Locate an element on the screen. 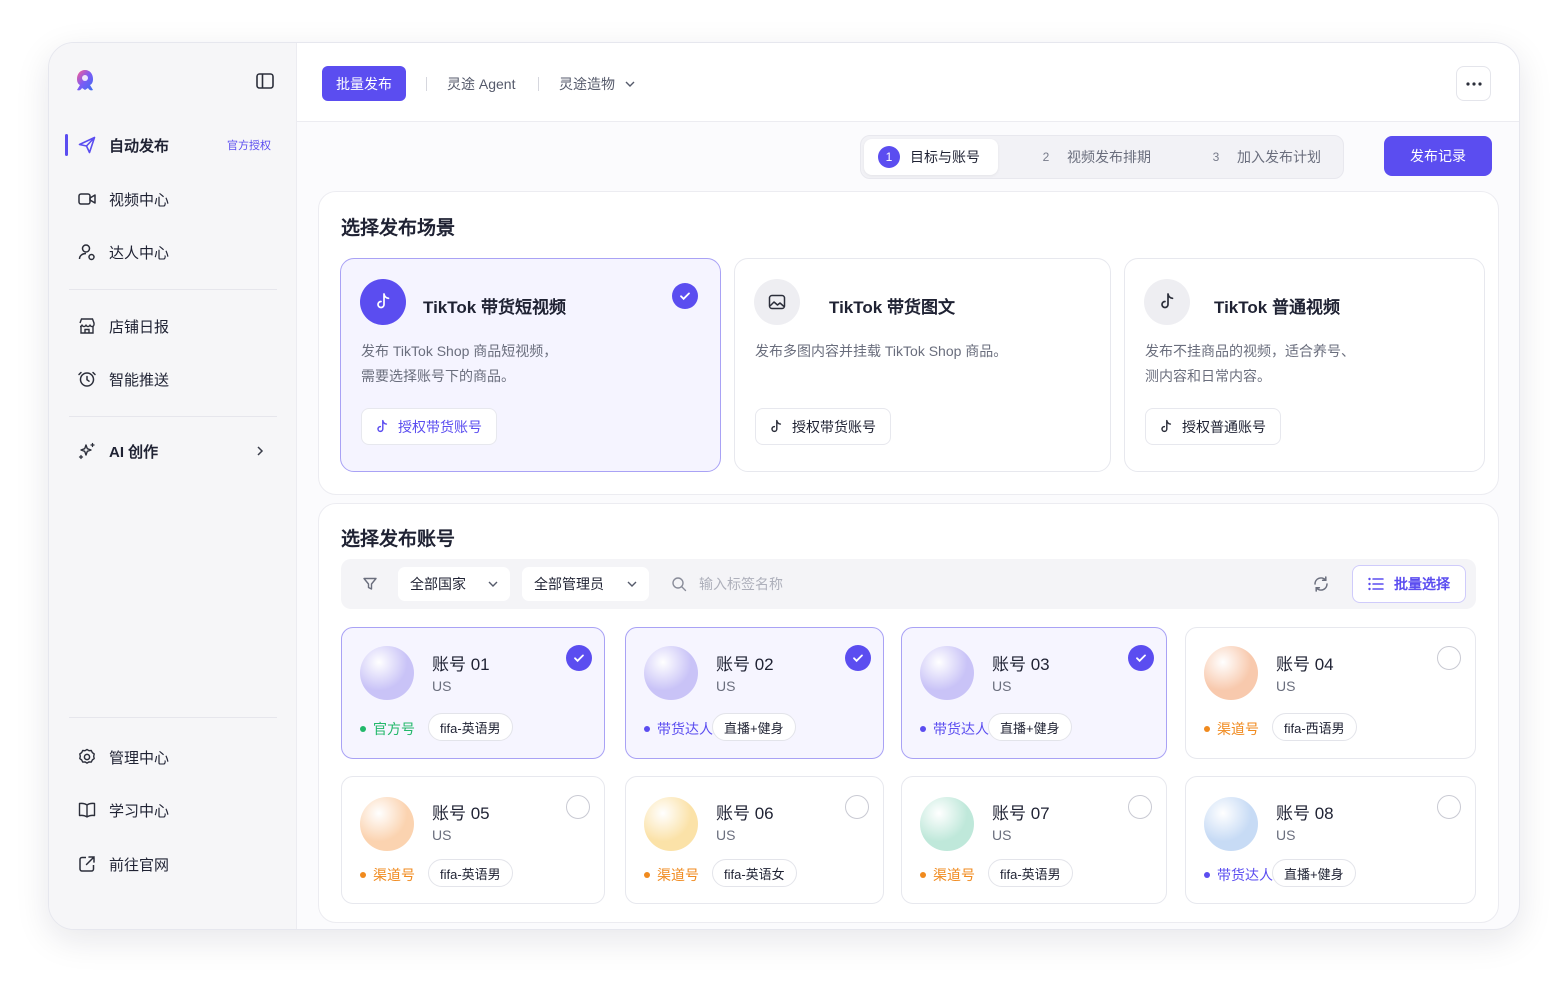 This screenshot has width=1568, height=1003. account-tag: fifa-西语男 is located at coordinates (1314, 727).